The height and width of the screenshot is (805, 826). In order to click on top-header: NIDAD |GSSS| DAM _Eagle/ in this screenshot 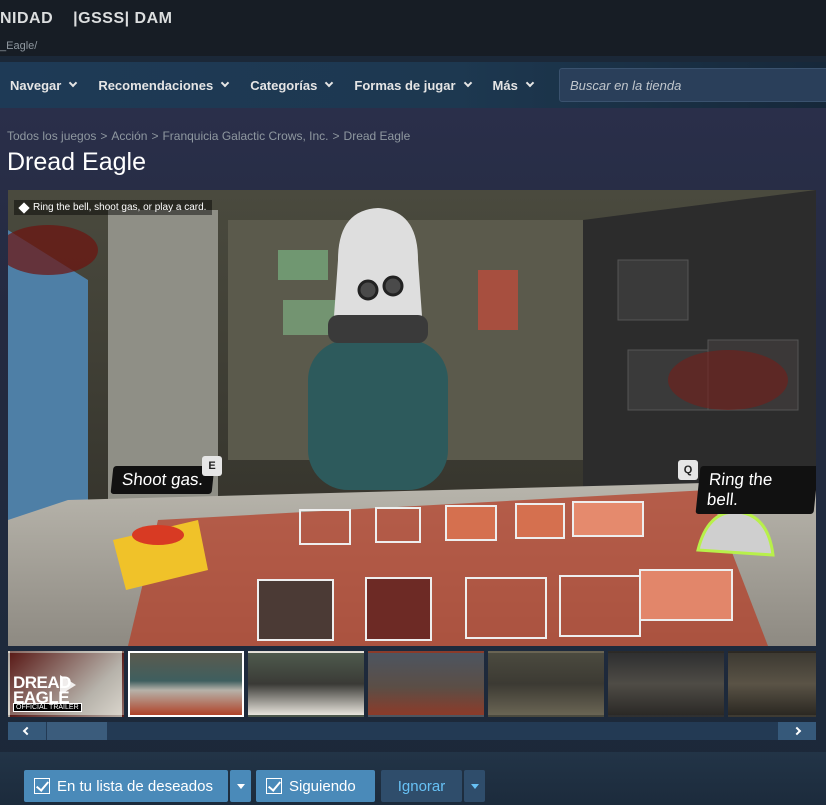, I will do `click(413, 28)`.